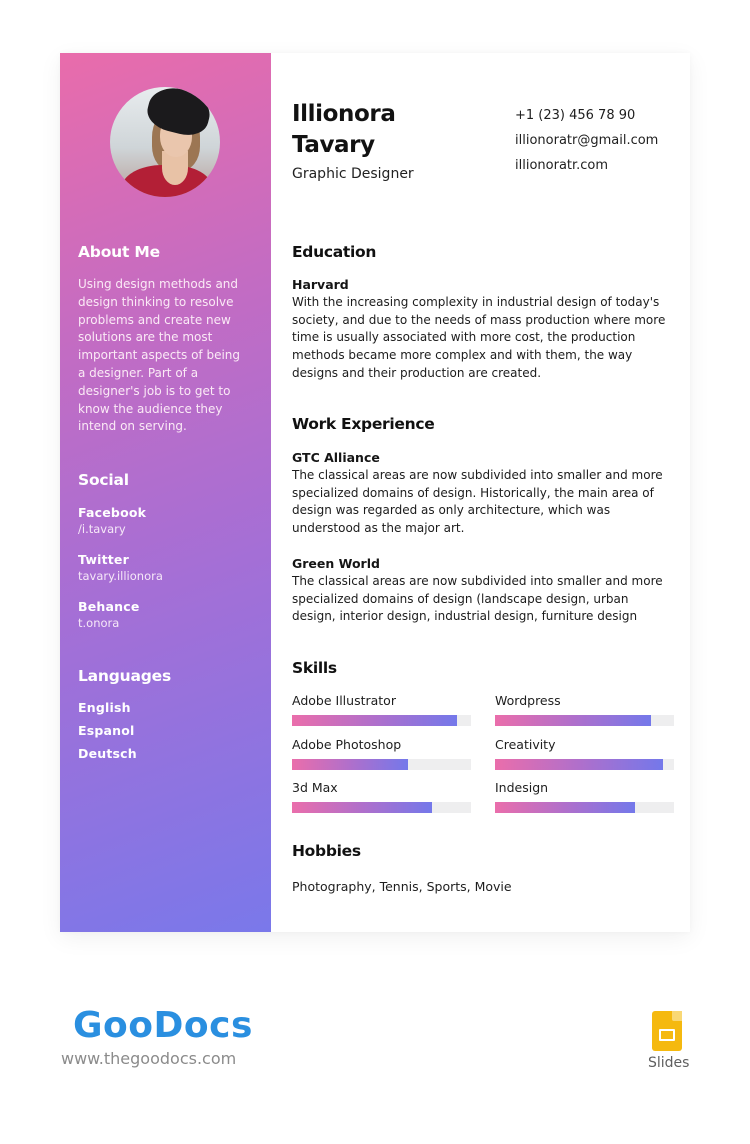  Describe the element at coordinates (314, 668) in the screenshot. I see `skills-heading: Skills` at that location.